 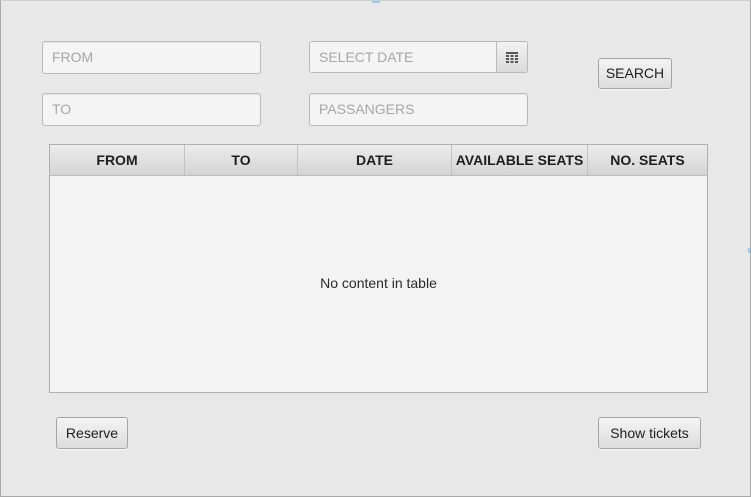 I want to click on passengers-input: PASSANGERS, so click(x=418, y=109).